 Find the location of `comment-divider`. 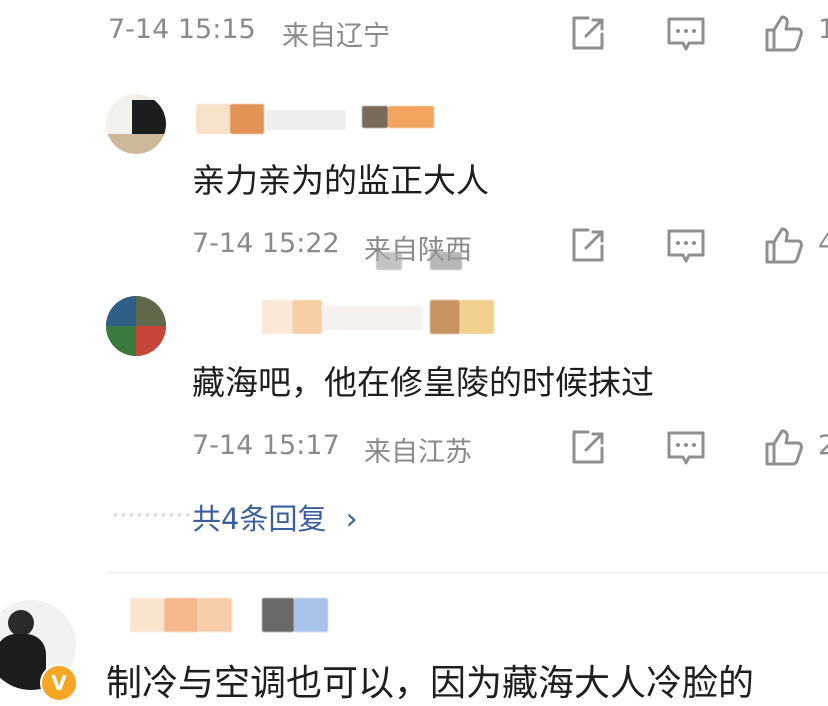

comment-divider is located at coordinates (468, 572).